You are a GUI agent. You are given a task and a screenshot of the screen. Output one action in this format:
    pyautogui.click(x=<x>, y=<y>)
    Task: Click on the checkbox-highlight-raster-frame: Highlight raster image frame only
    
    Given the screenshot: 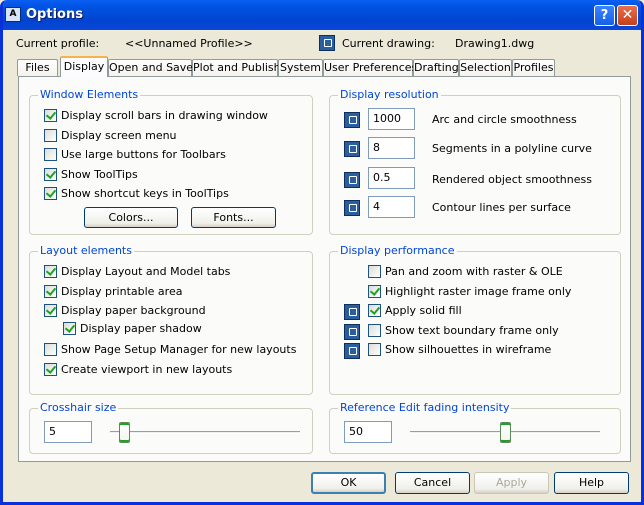 What is the action you would take?
    pyautogui.click(x=470, y=292)
    